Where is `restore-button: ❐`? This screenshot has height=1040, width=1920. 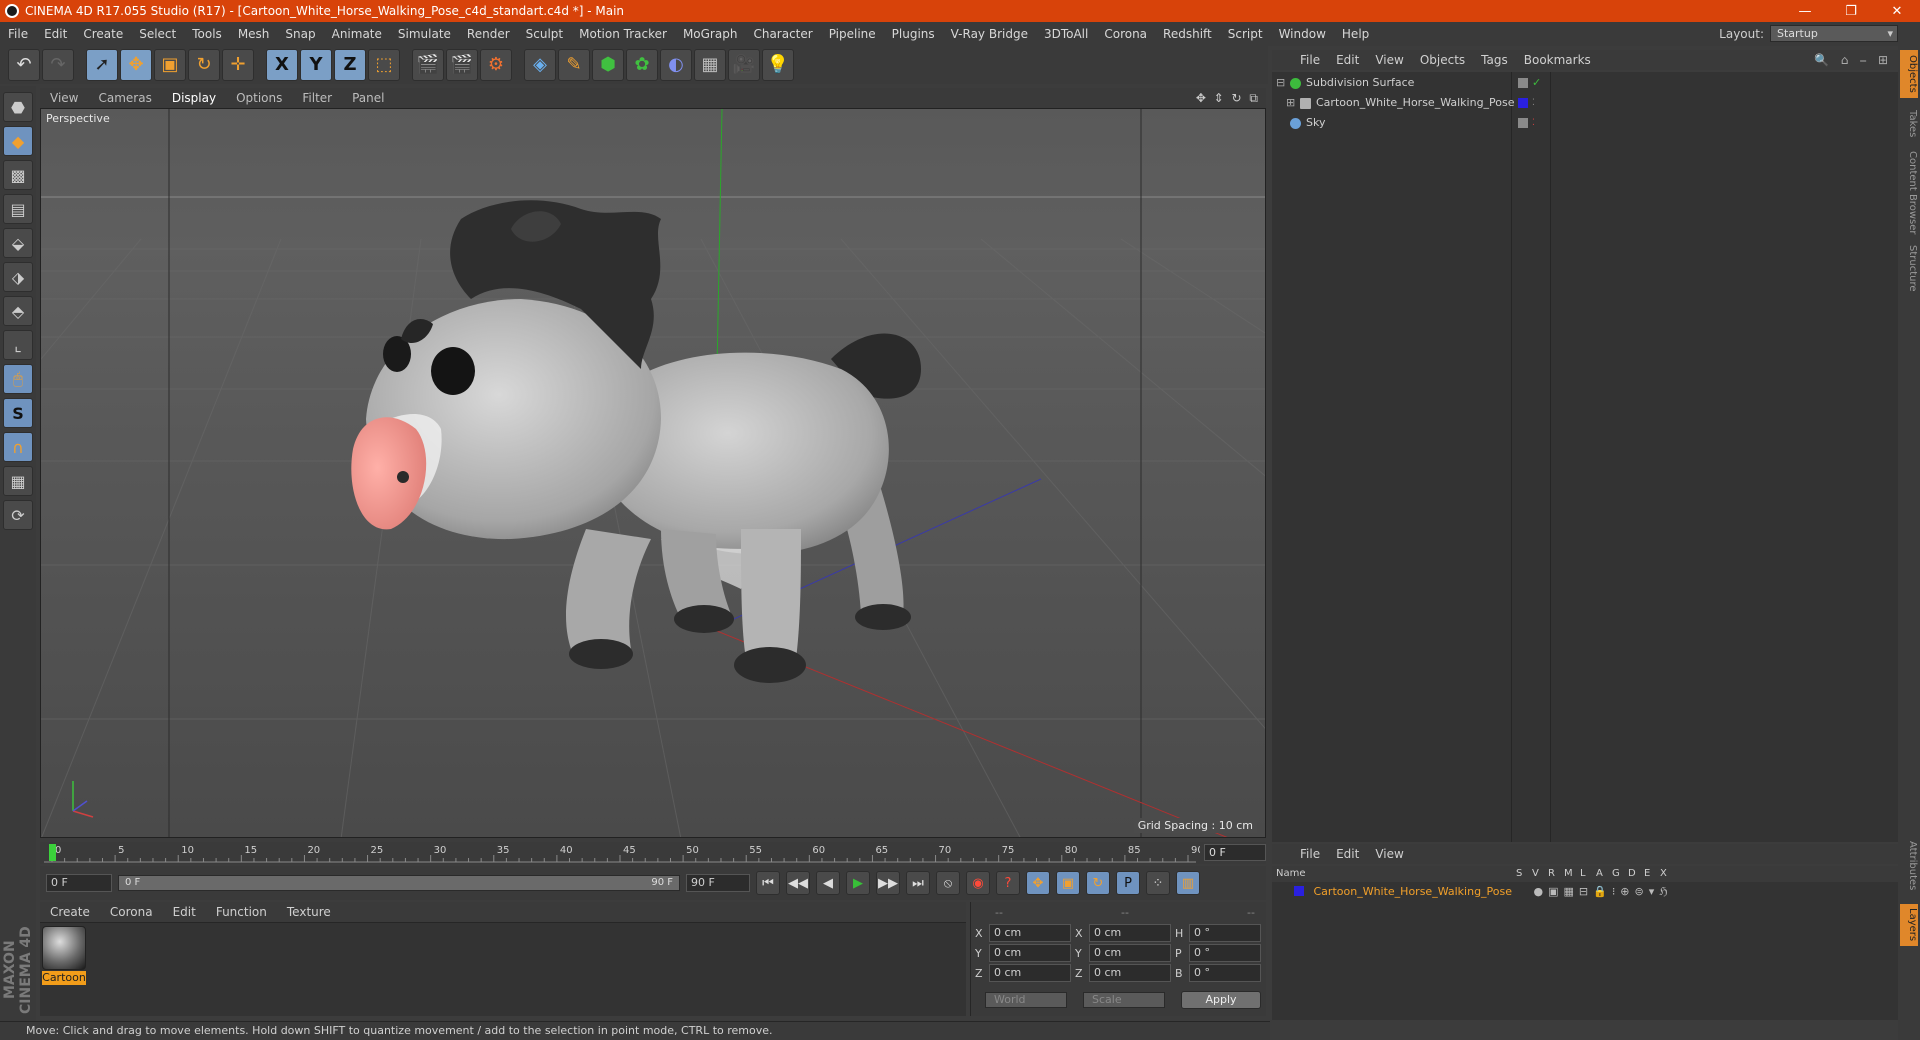 restore-button: ❐ is located at coordinates (1851, 11).